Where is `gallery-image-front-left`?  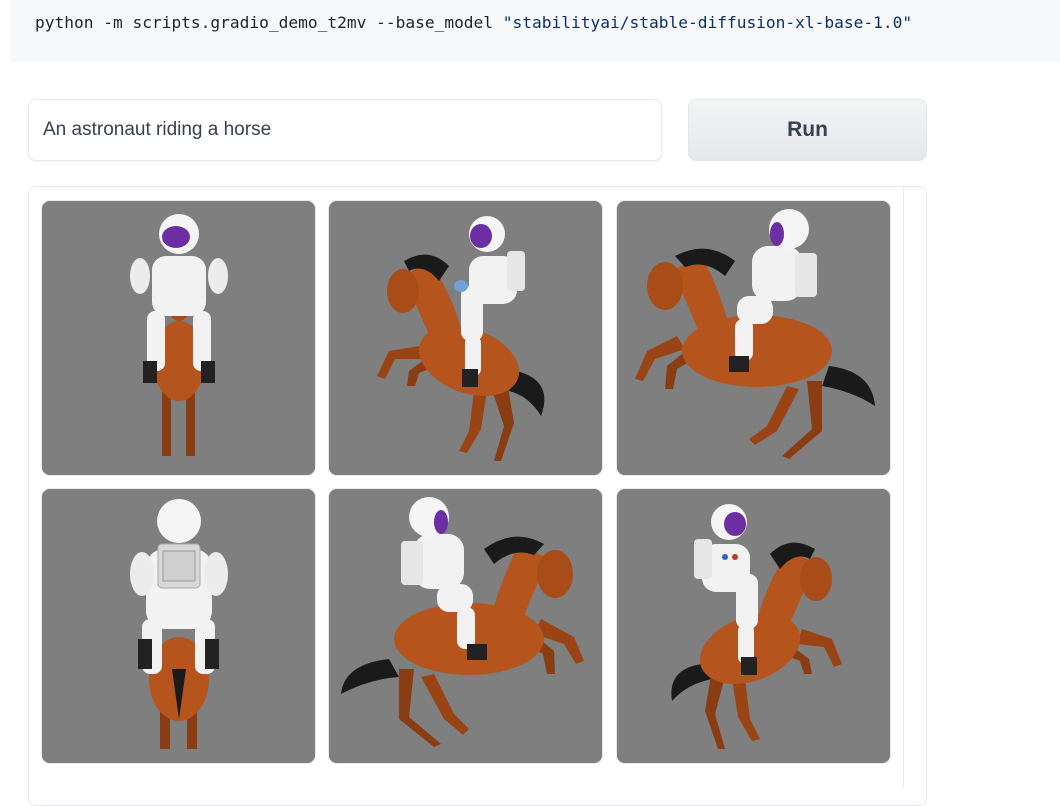 gallery-image-front-left is located at coordinates (465, 338).